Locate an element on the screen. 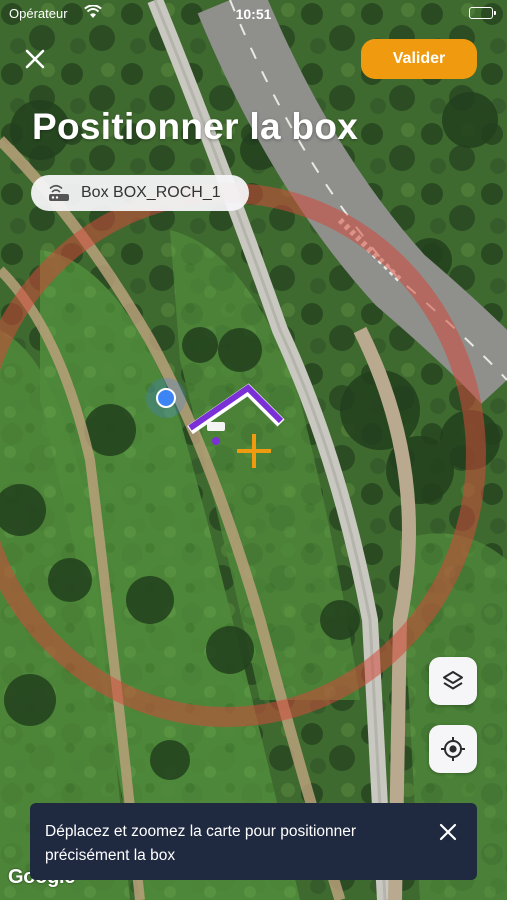 This screenshot has height=900, width=507. layers-icon is located at coordinates (453, 680).